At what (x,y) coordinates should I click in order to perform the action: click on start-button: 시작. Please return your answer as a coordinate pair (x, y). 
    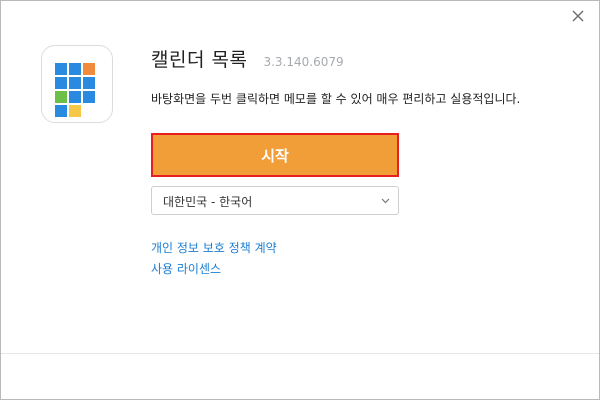
    Looking at the image, I should click on (275, 155).